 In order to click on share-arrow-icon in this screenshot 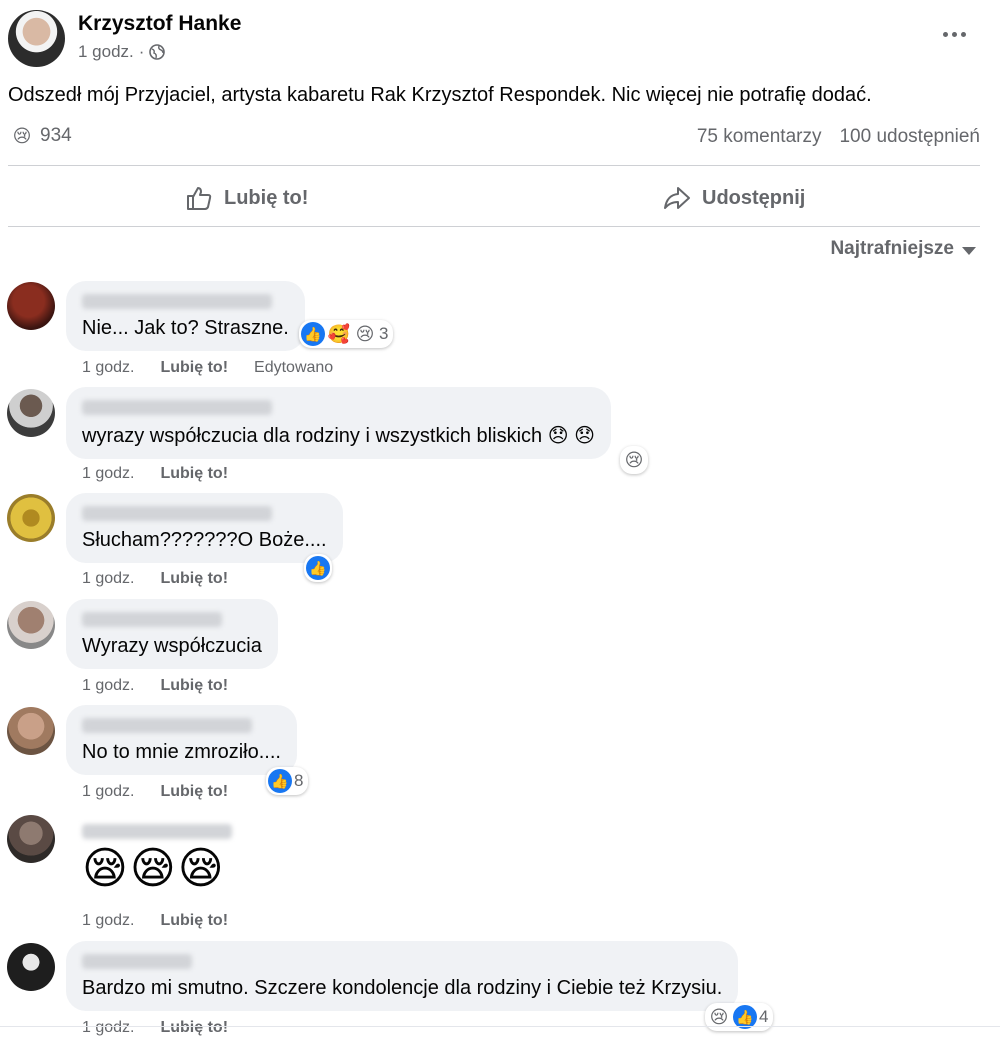, I will do `click(677, 198)`.